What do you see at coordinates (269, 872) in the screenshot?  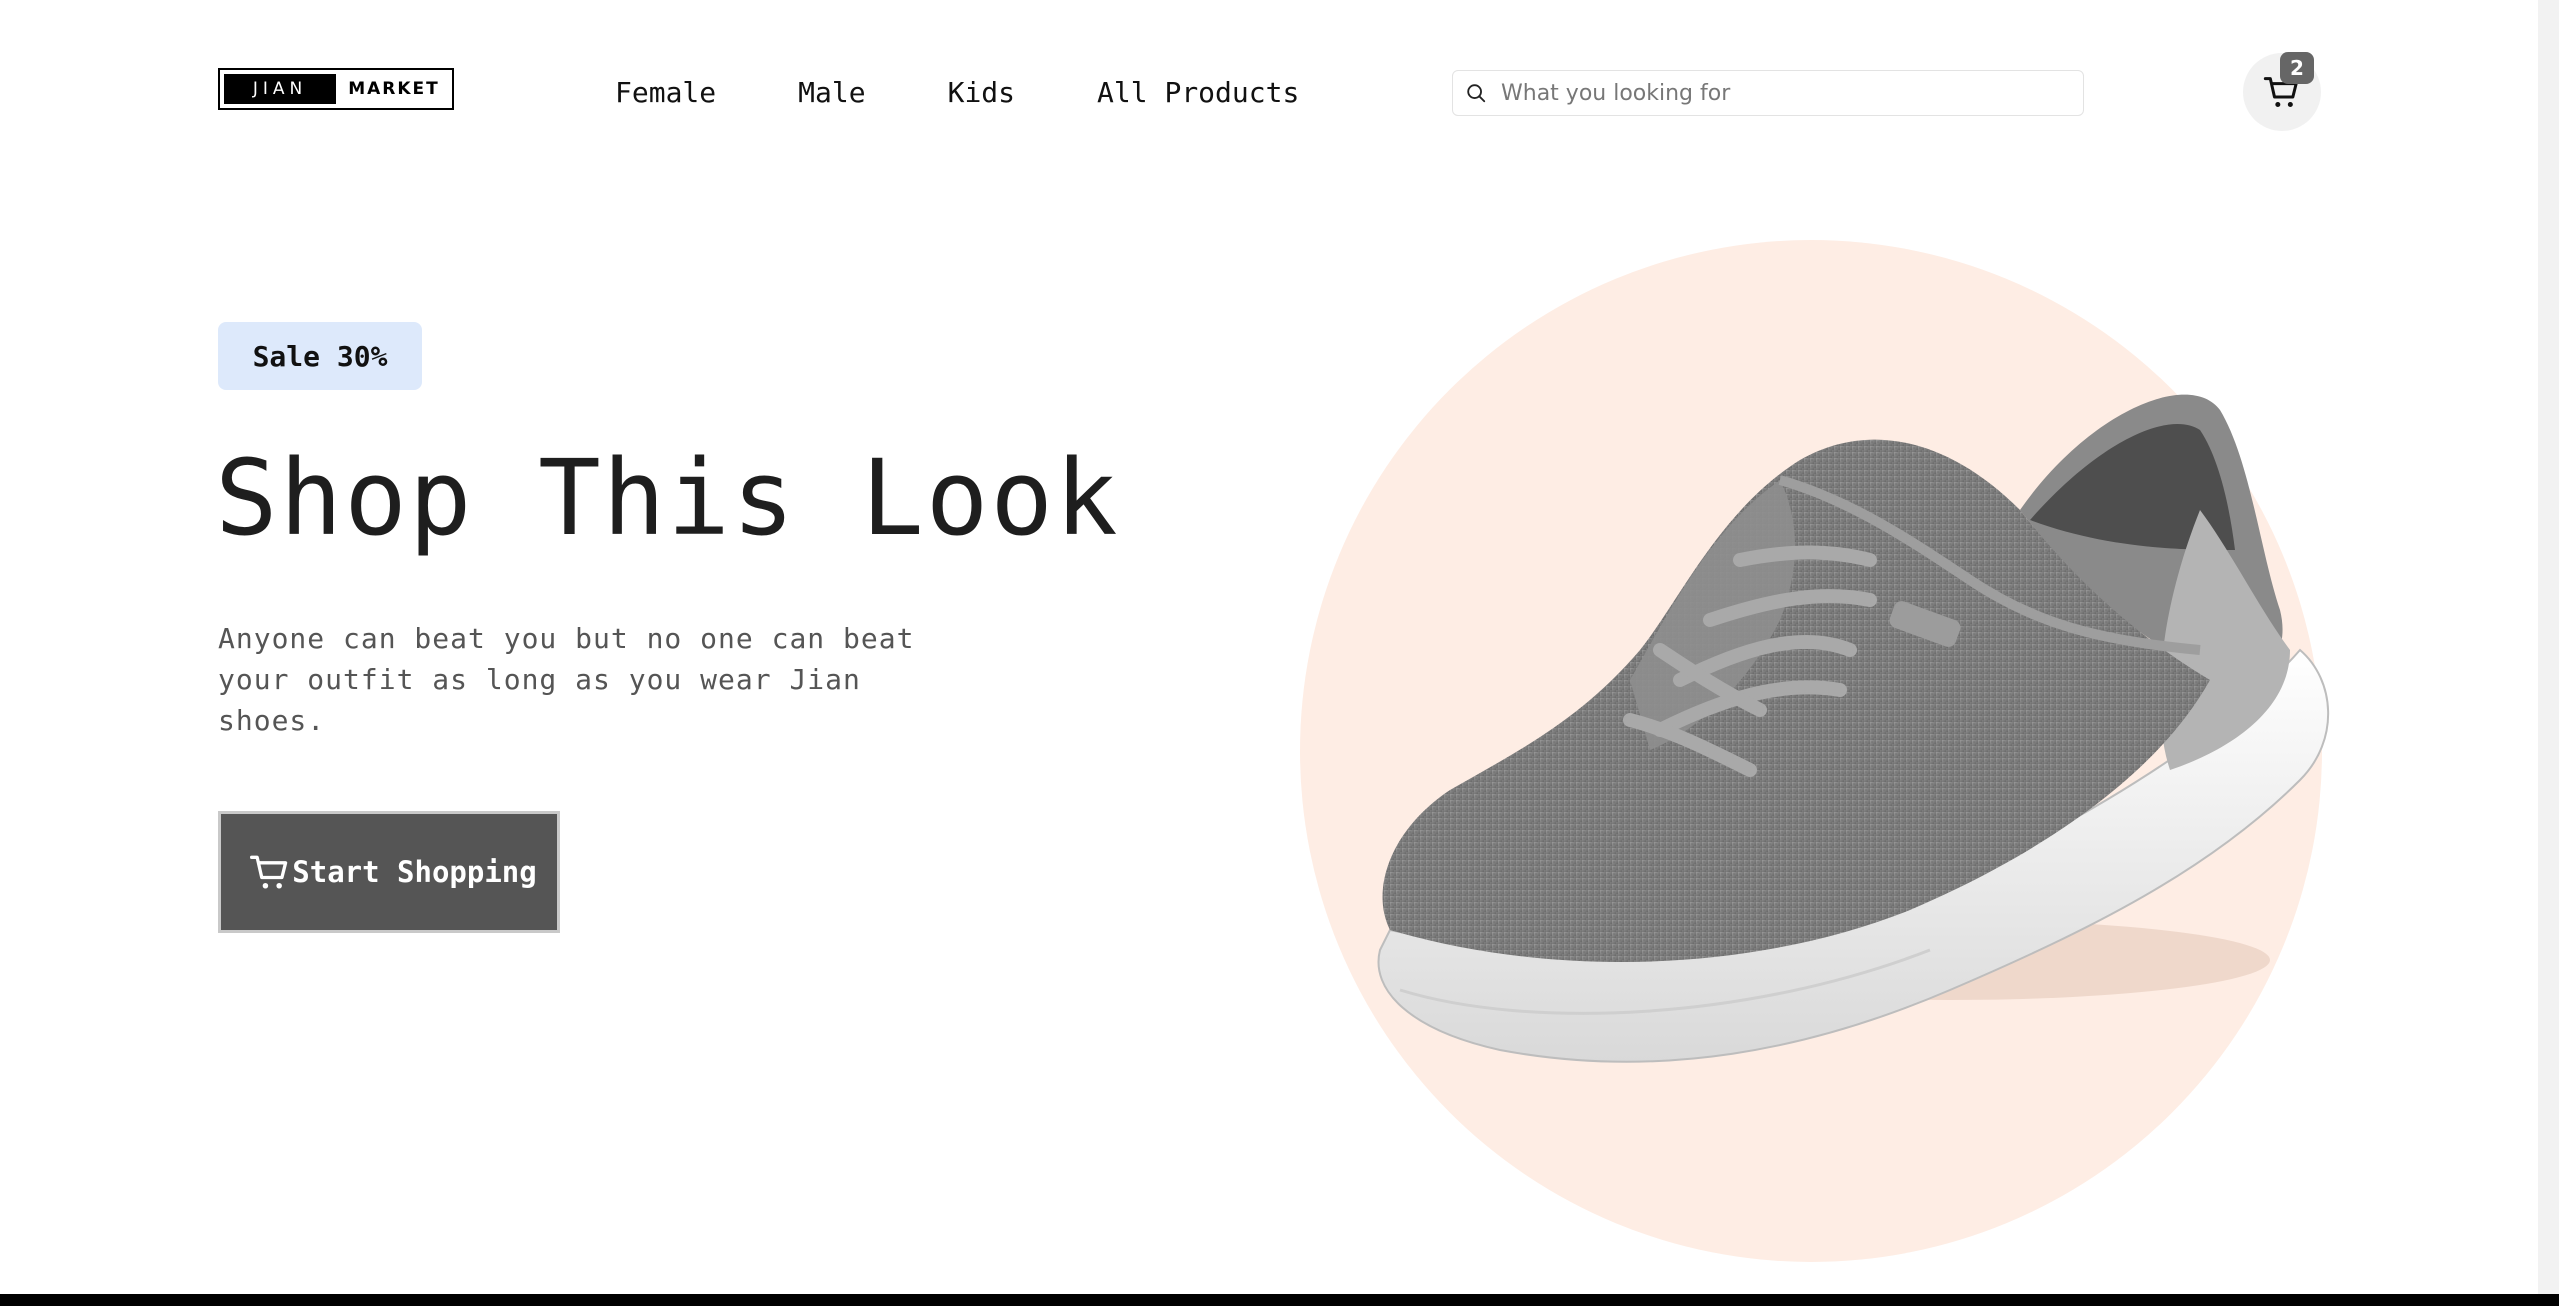 I see `cart-icon` at bounding box center [269, 872].